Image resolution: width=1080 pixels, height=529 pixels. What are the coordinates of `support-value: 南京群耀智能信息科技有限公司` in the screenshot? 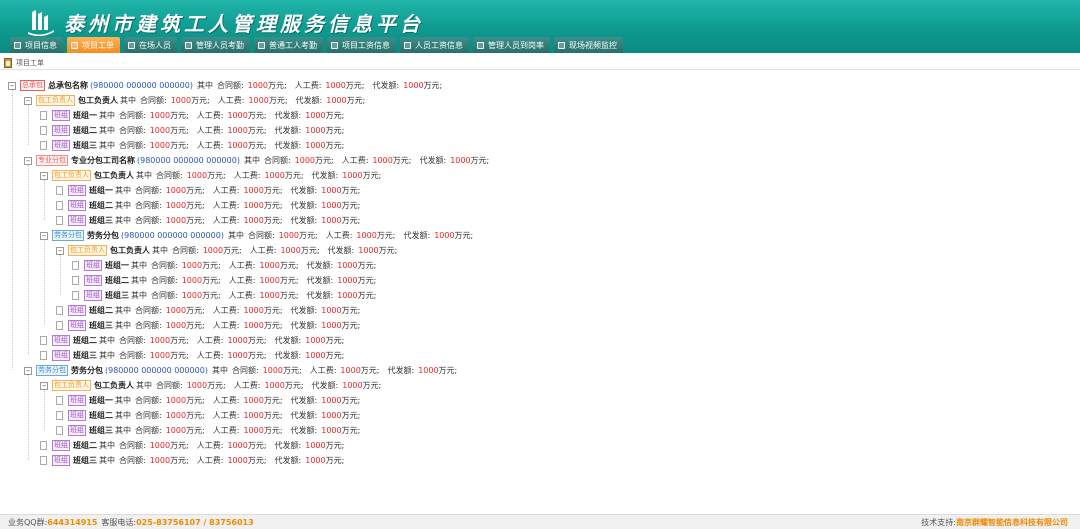 It's located at (1012, 522).